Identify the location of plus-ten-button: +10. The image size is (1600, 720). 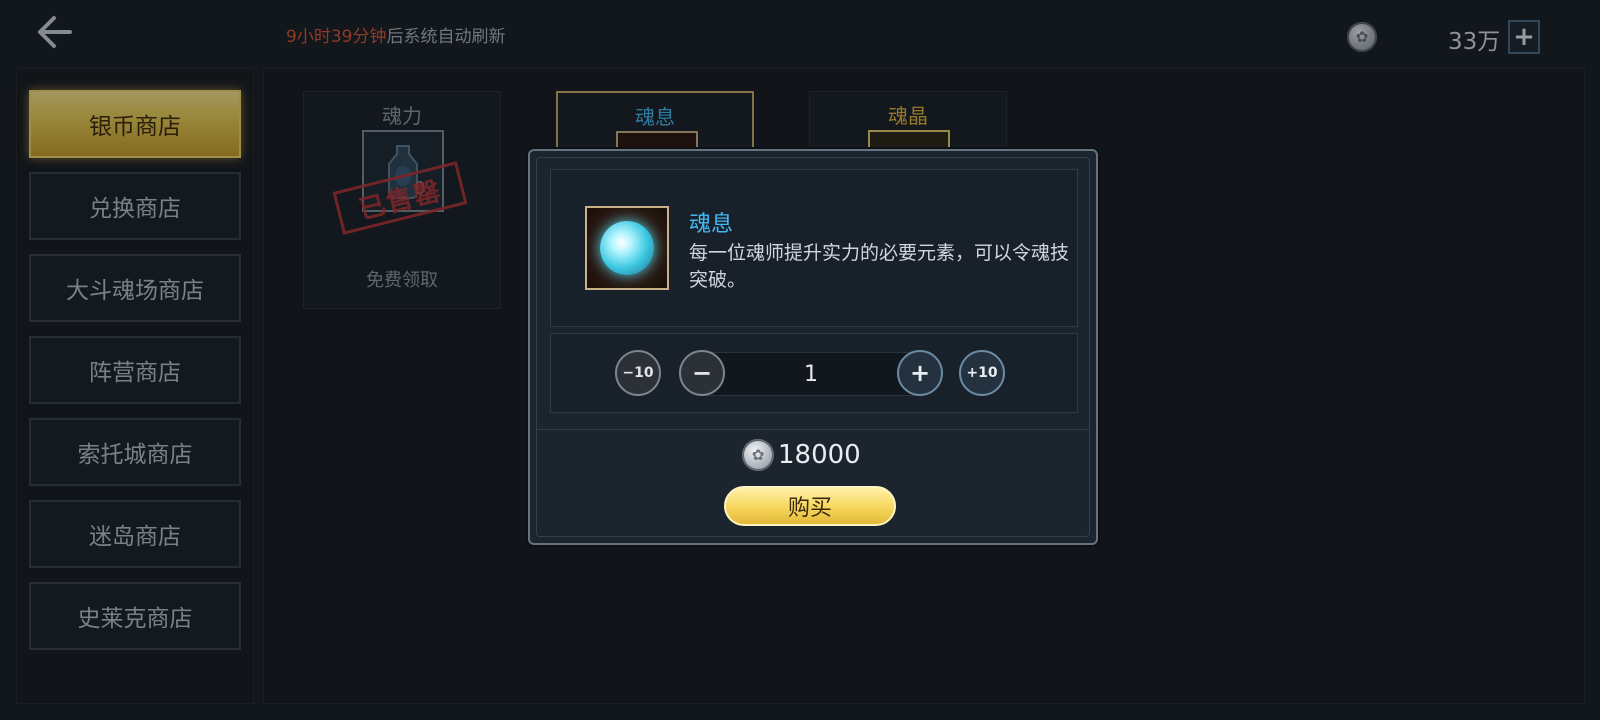
(982, 373).